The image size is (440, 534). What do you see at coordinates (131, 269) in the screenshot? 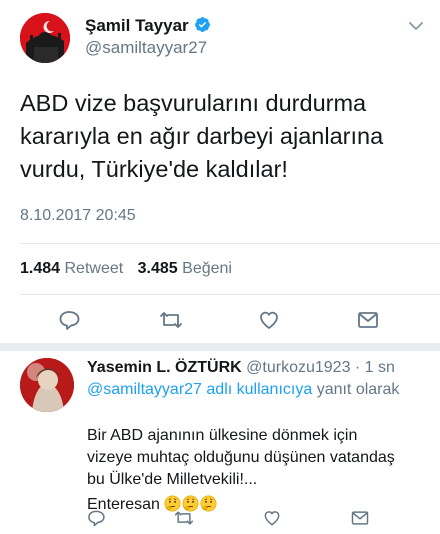
I see `tweet-stats: 1.484 Retweet 3.485 Beğeni` at bounding box center [131, 269].